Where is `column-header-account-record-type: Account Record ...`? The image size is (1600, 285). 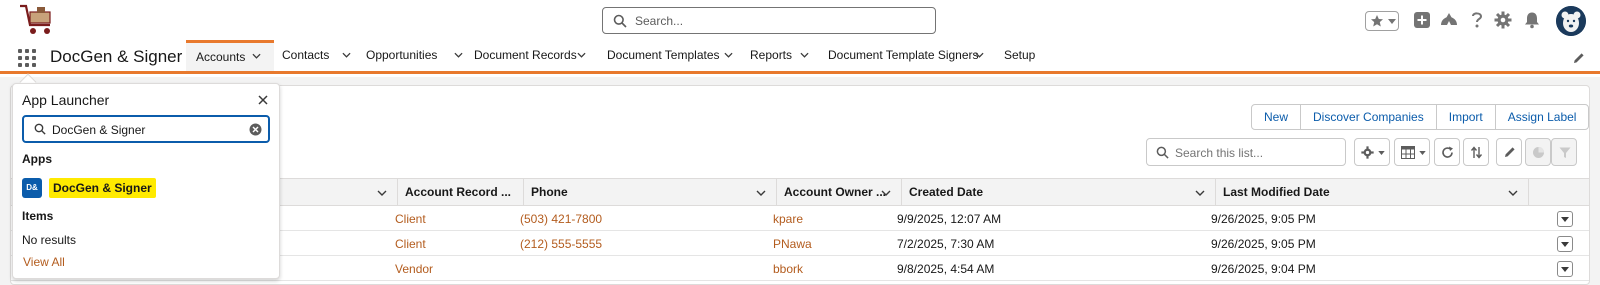
column-header-account-record-type: Account Record ... is located at coordinates (460, 192).